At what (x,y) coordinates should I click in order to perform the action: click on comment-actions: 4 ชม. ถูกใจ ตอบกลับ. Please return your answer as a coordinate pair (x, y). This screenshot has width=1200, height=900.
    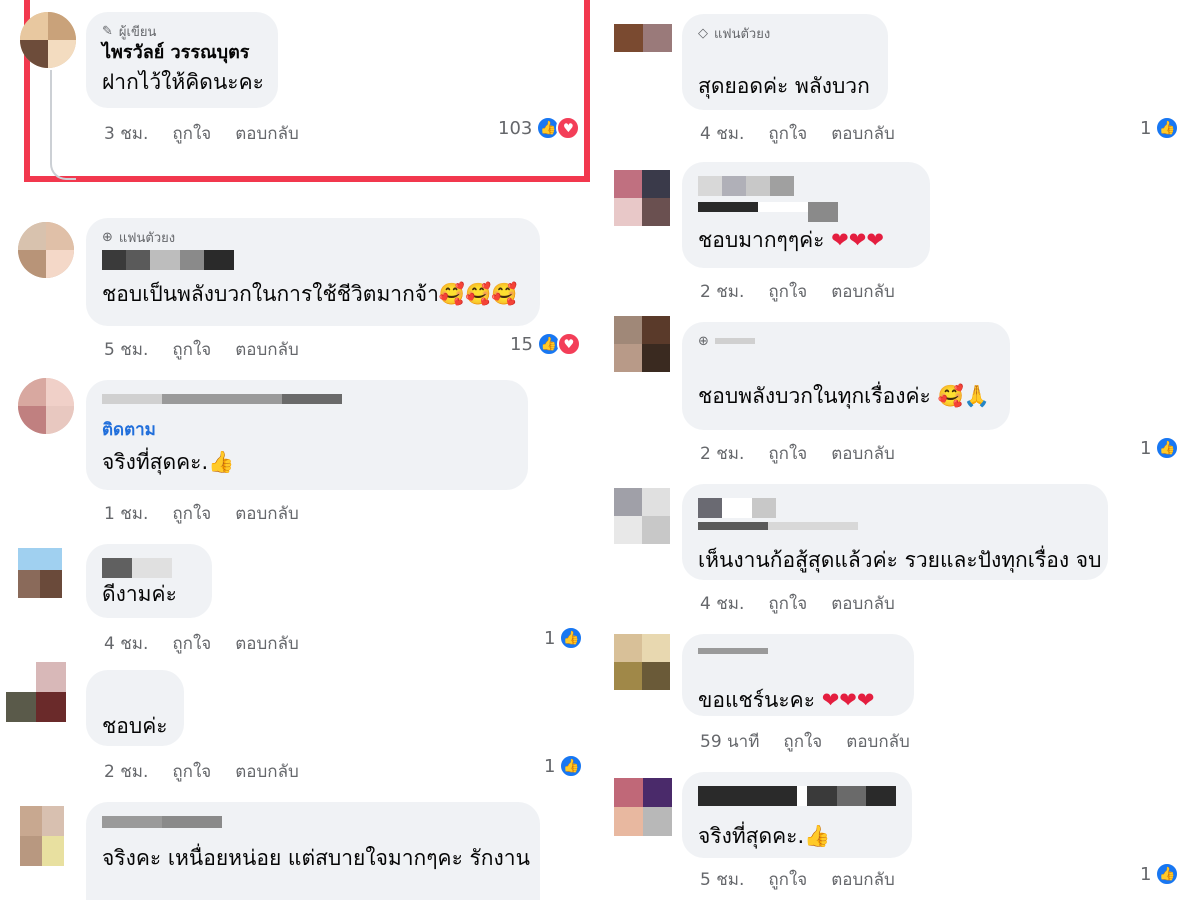
    Looking at the image, I should click on (201, 643).